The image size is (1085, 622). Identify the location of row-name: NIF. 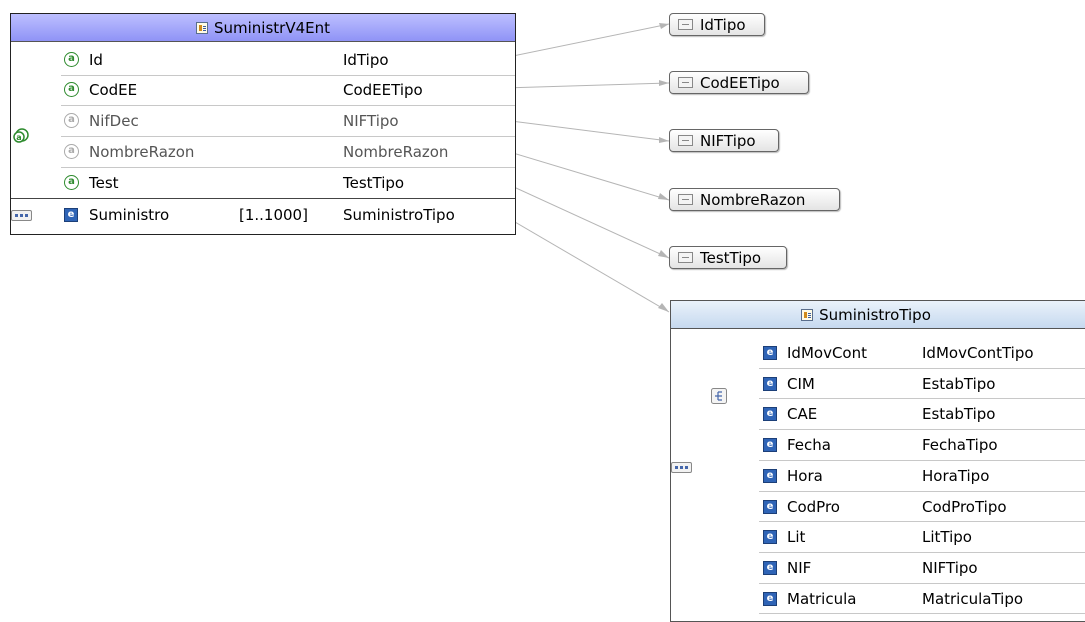
(799, 567).